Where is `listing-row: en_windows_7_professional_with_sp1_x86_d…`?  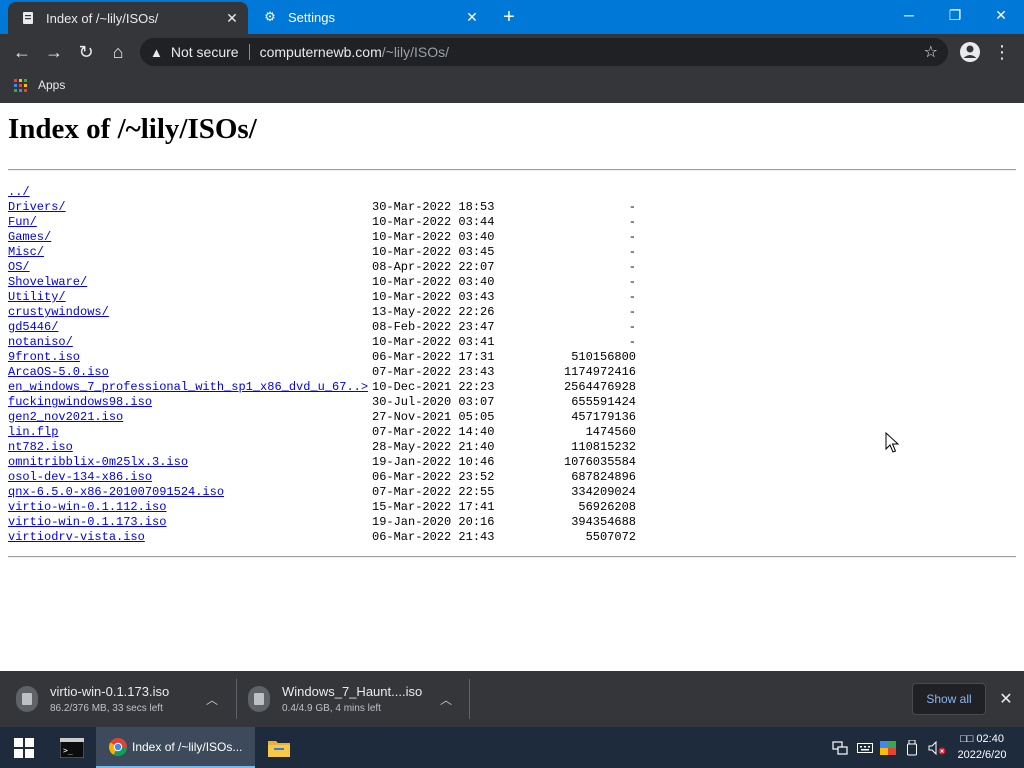 listing-row: en_windows_7_professional_with_sp1_x86_d… is located at coordinates (328, 387).